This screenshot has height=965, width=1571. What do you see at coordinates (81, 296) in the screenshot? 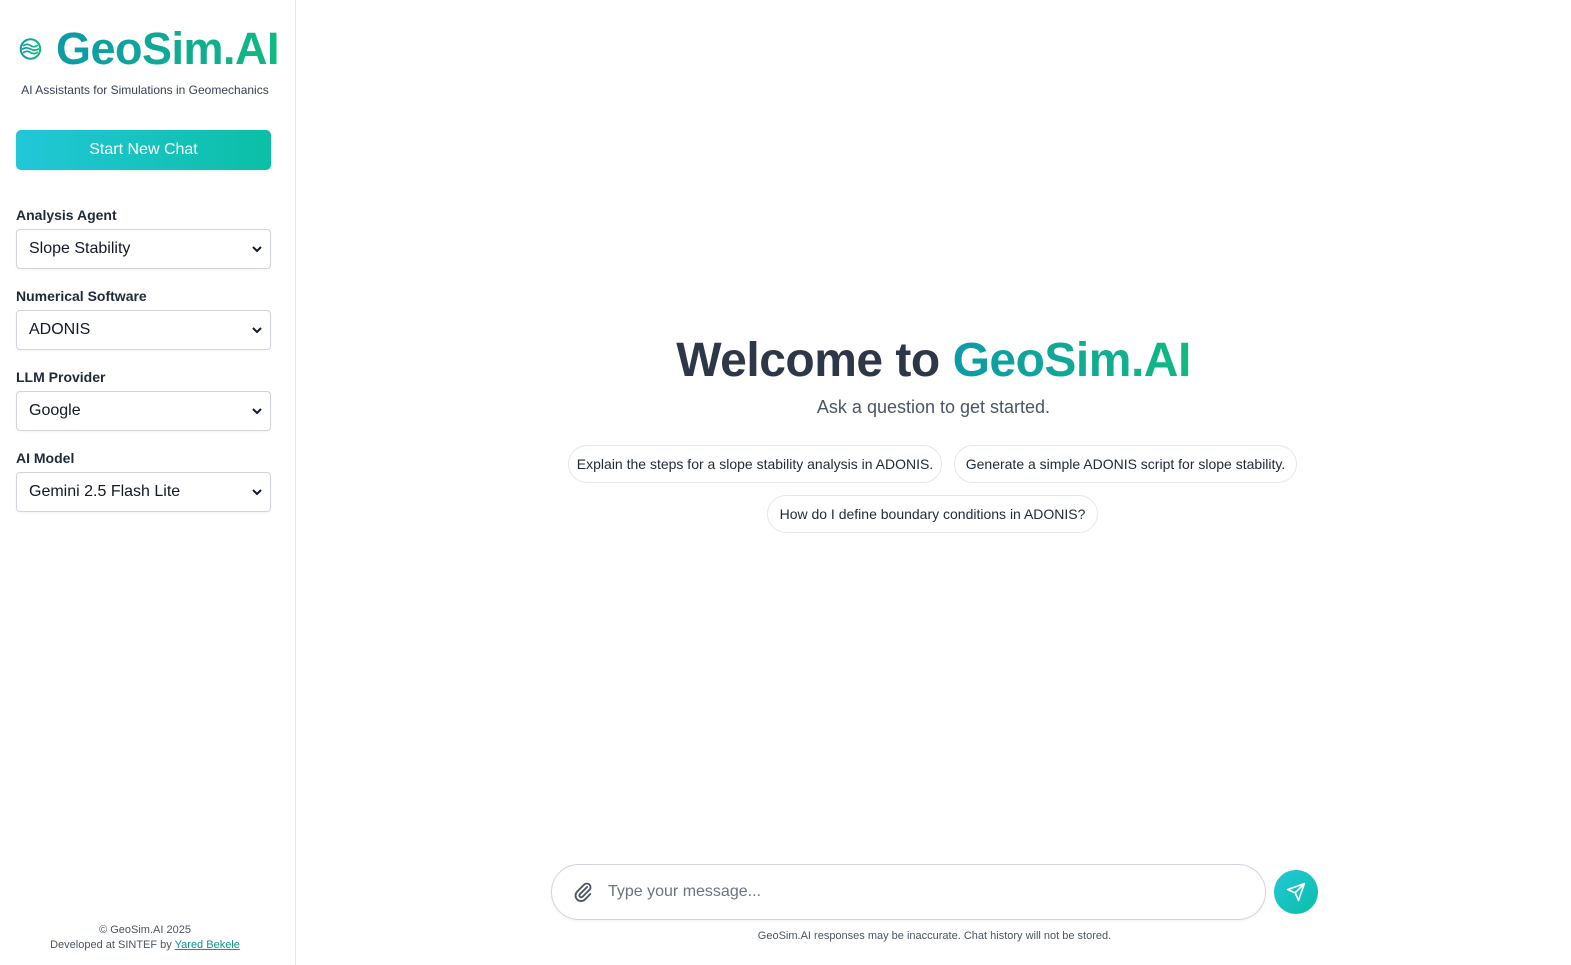
I see `numerical-software-label: Numerical Software` at bounding box center [81, 296].